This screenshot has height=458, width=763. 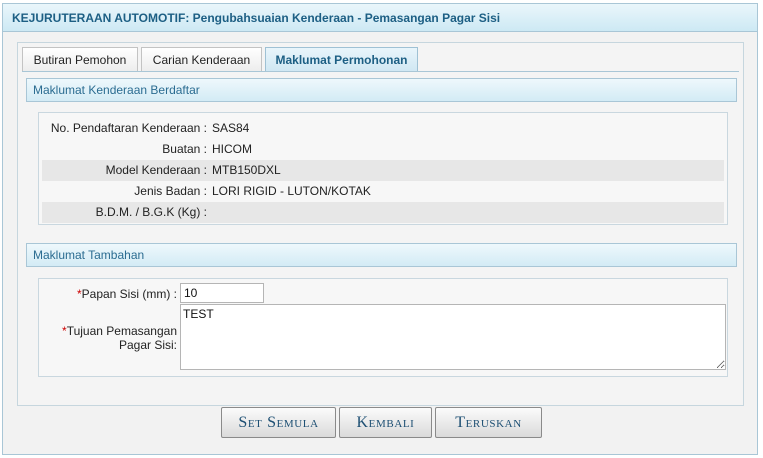 I want to click on section-header-additional-info: Maklumat Tambahan, so click(x=381, y=255).